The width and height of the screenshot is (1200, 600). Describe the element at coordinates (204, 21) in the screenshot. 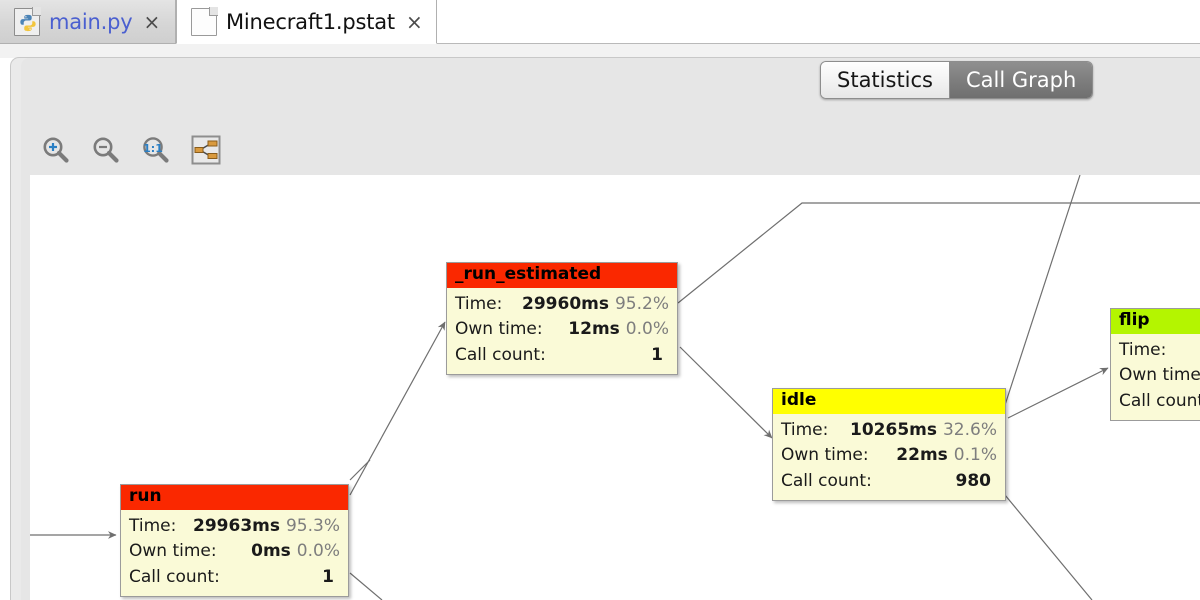

I see `generic-file-icon` at that location.